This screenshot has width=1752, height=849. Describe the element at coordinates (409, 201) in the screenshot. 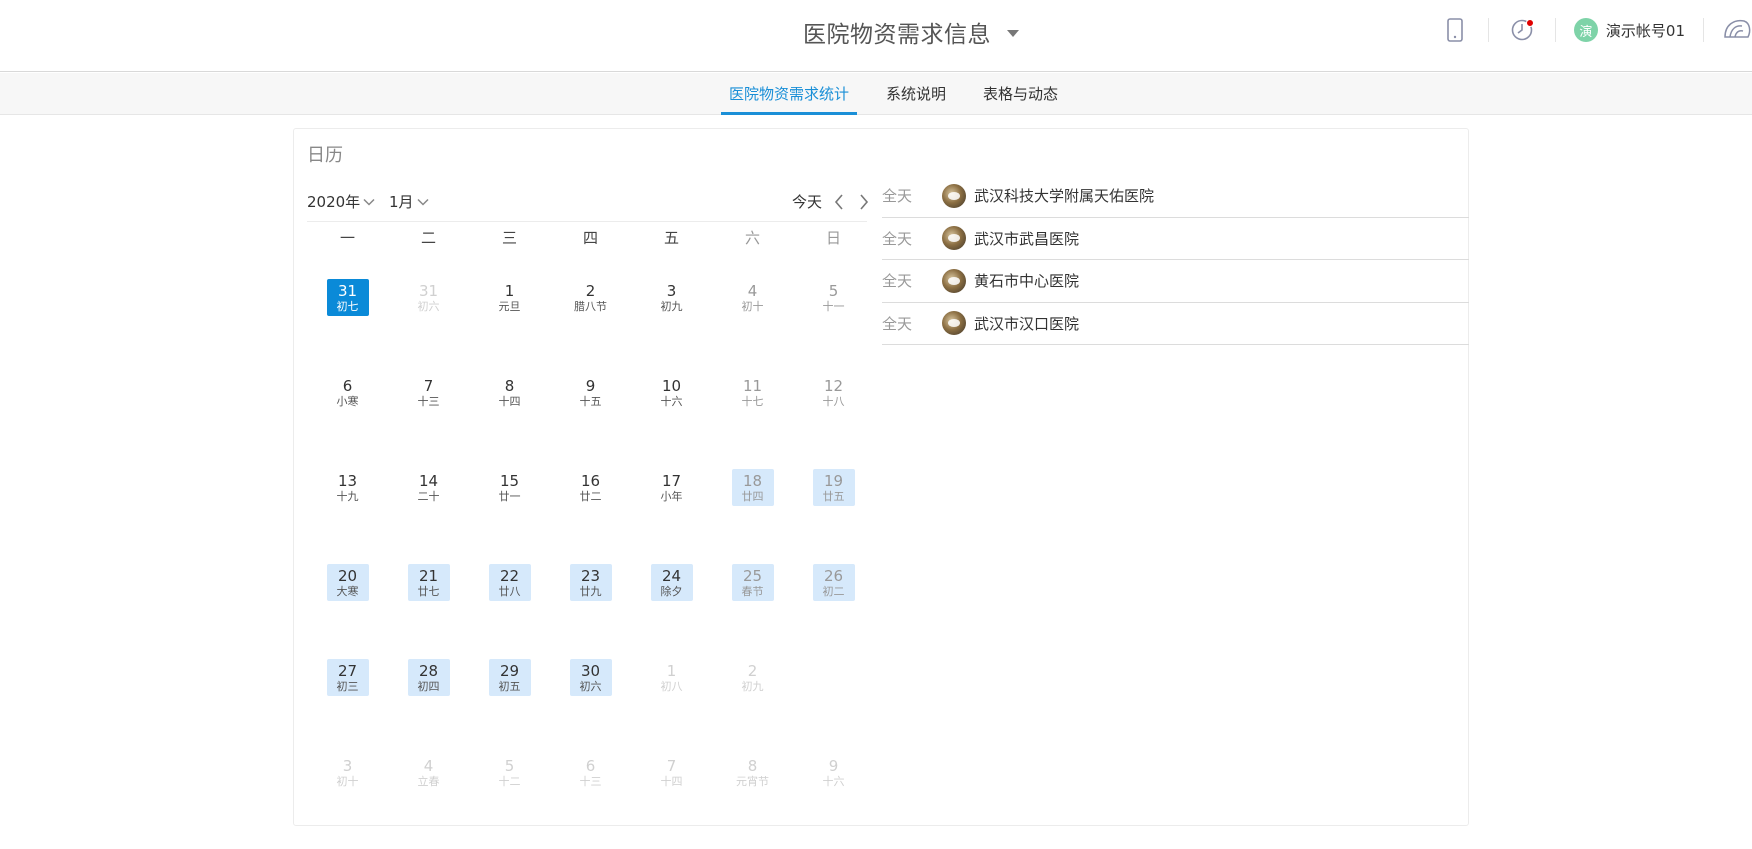

I see `month-select: 1月` at that location.